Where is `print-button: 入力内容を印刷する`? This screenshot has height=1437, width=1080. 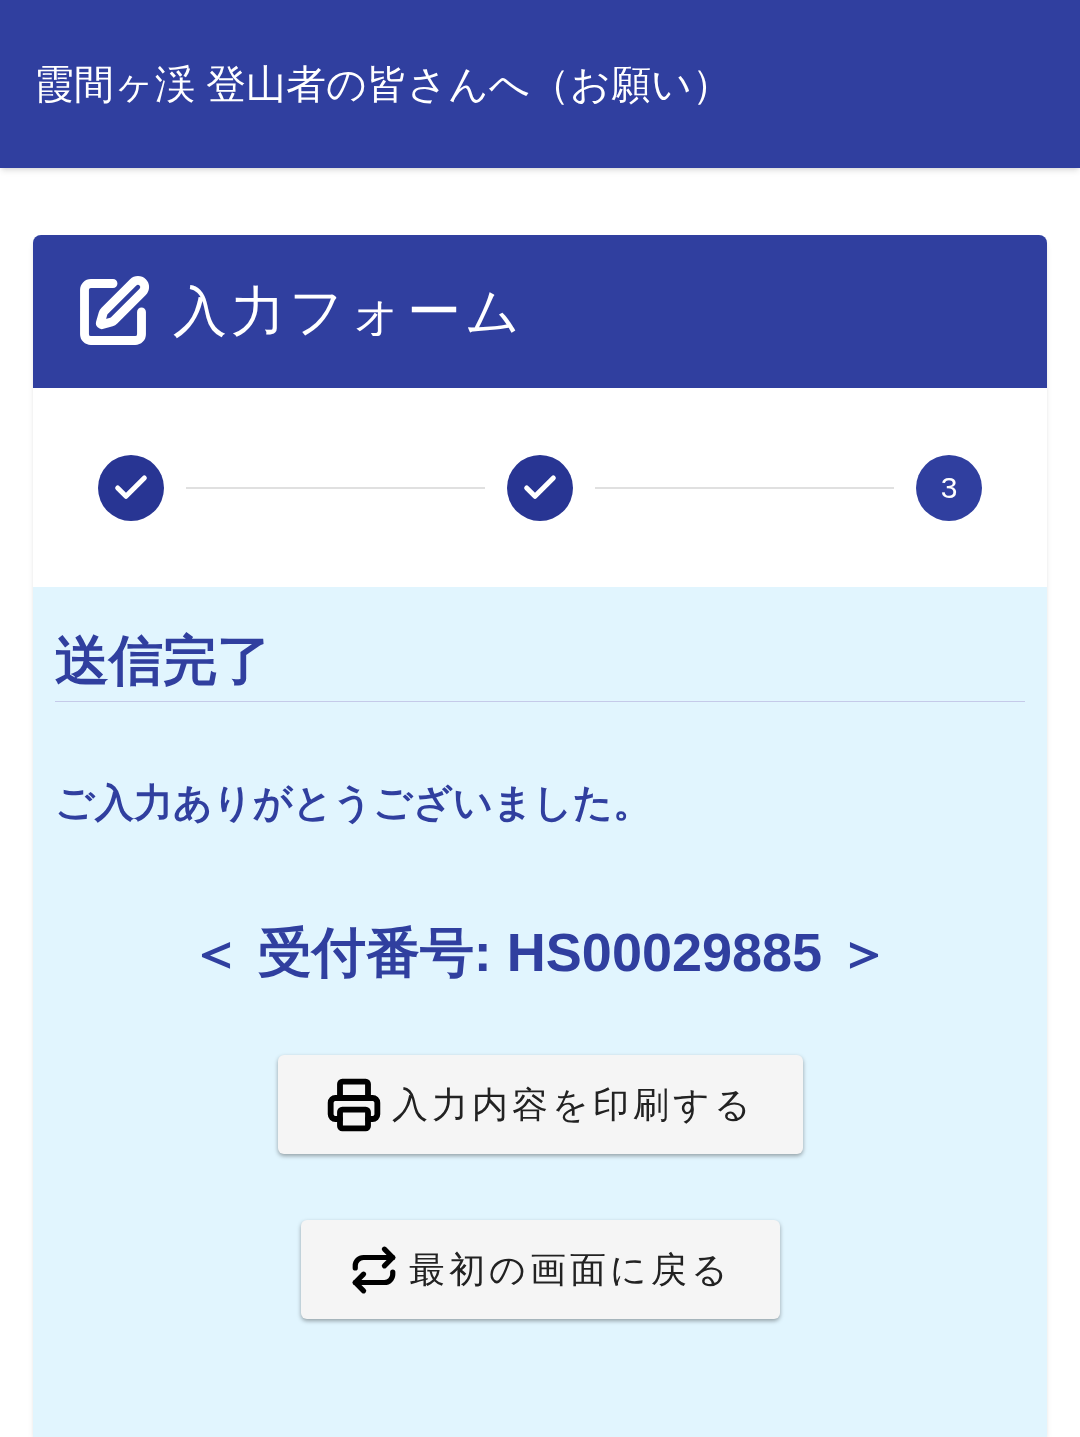 print-button: 入力内容を印刷する is located at coordinates (540, 1104).